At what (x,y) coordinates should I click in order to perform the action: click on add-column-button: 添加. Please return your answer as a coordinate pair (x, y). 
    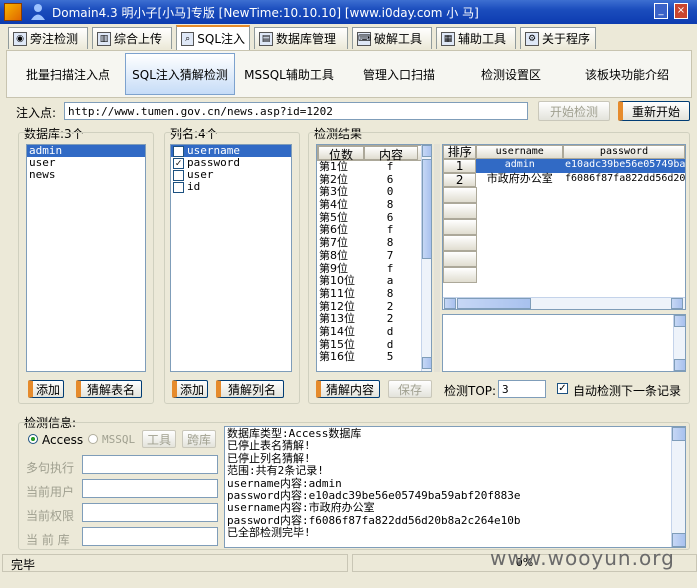
    Looking at the image, I should click on (190, 389).